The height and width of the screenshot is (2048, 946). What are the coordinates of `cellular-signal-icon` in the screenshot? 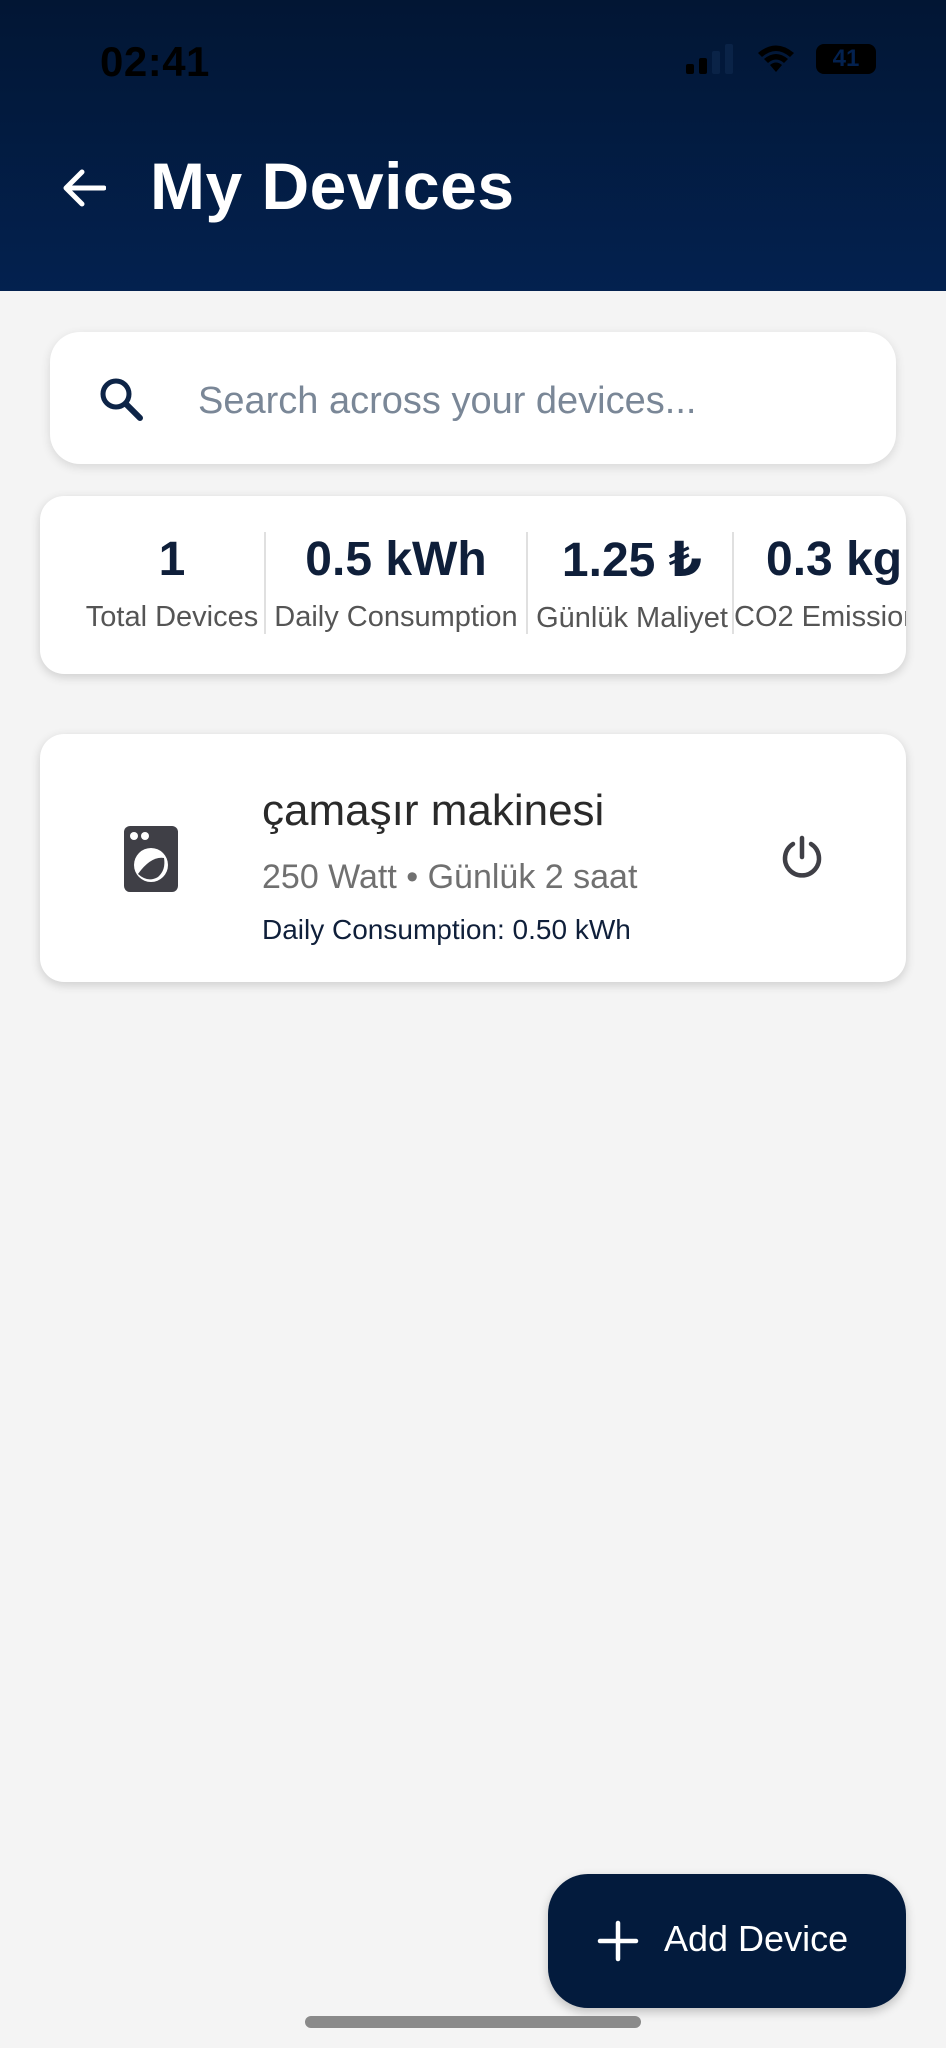 It's located at (709, 59).